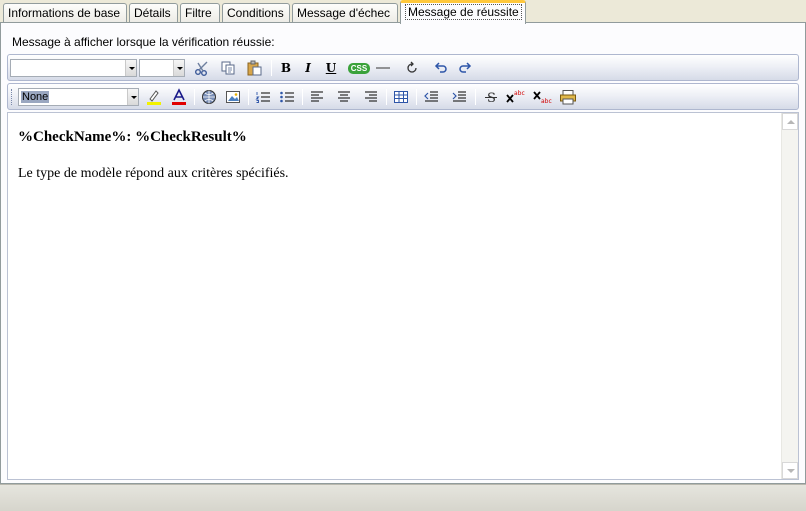 This screenshot has height=511, width=806. I want to click on tab-message-echec: Message d'échec, so click(345, 13).